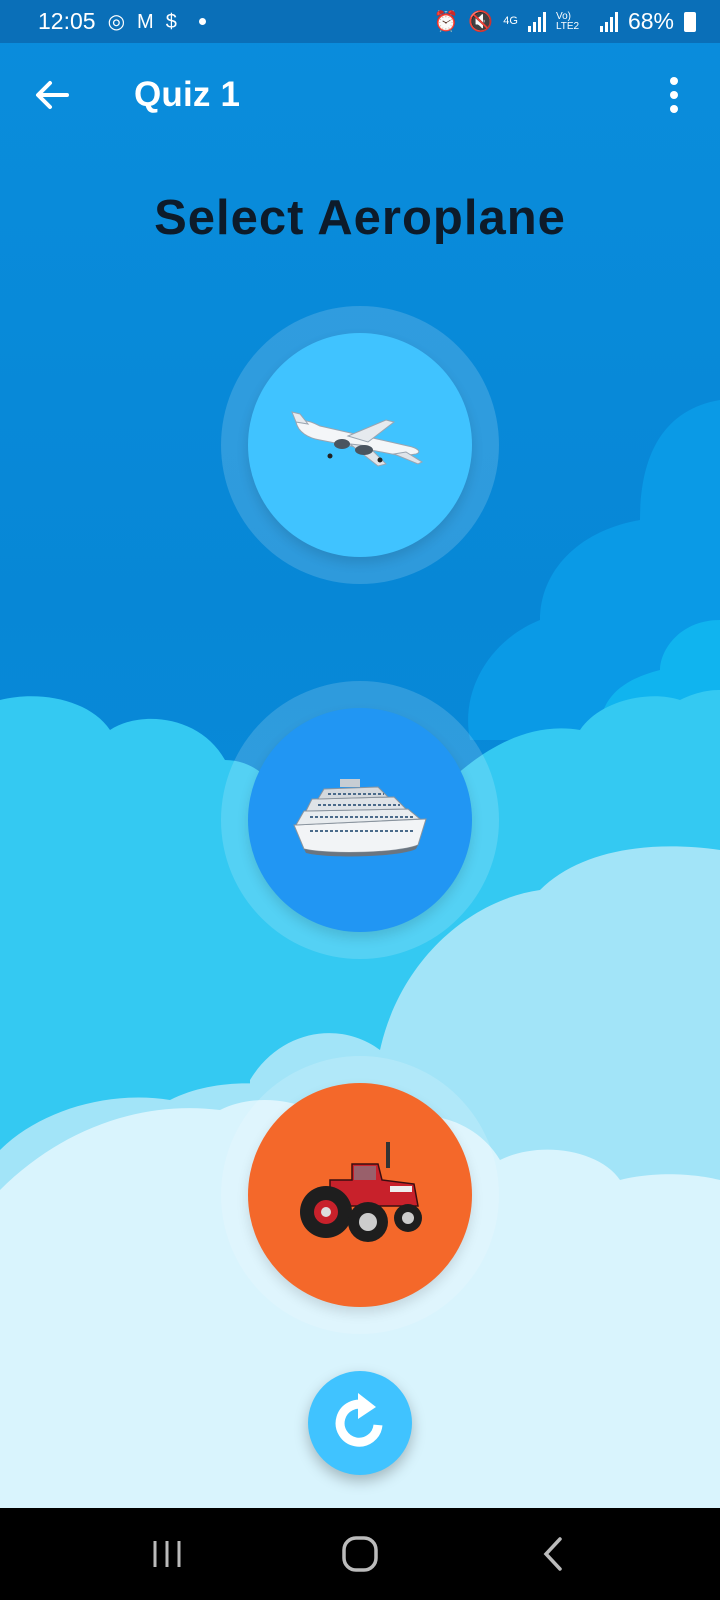  Describe the element at coordinates (690, 21) in the screenshot. I see `battery-icon` at that location.